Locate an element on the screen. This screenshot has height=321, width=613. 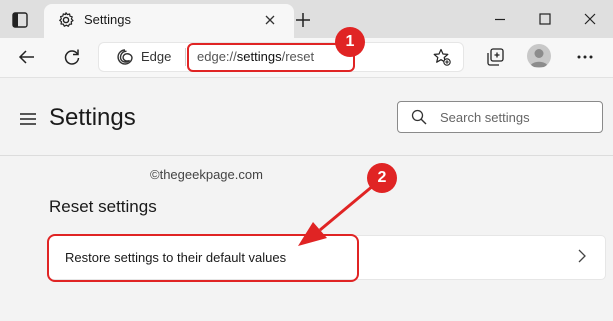
minimize-icon is located at coordinates (500, 19).